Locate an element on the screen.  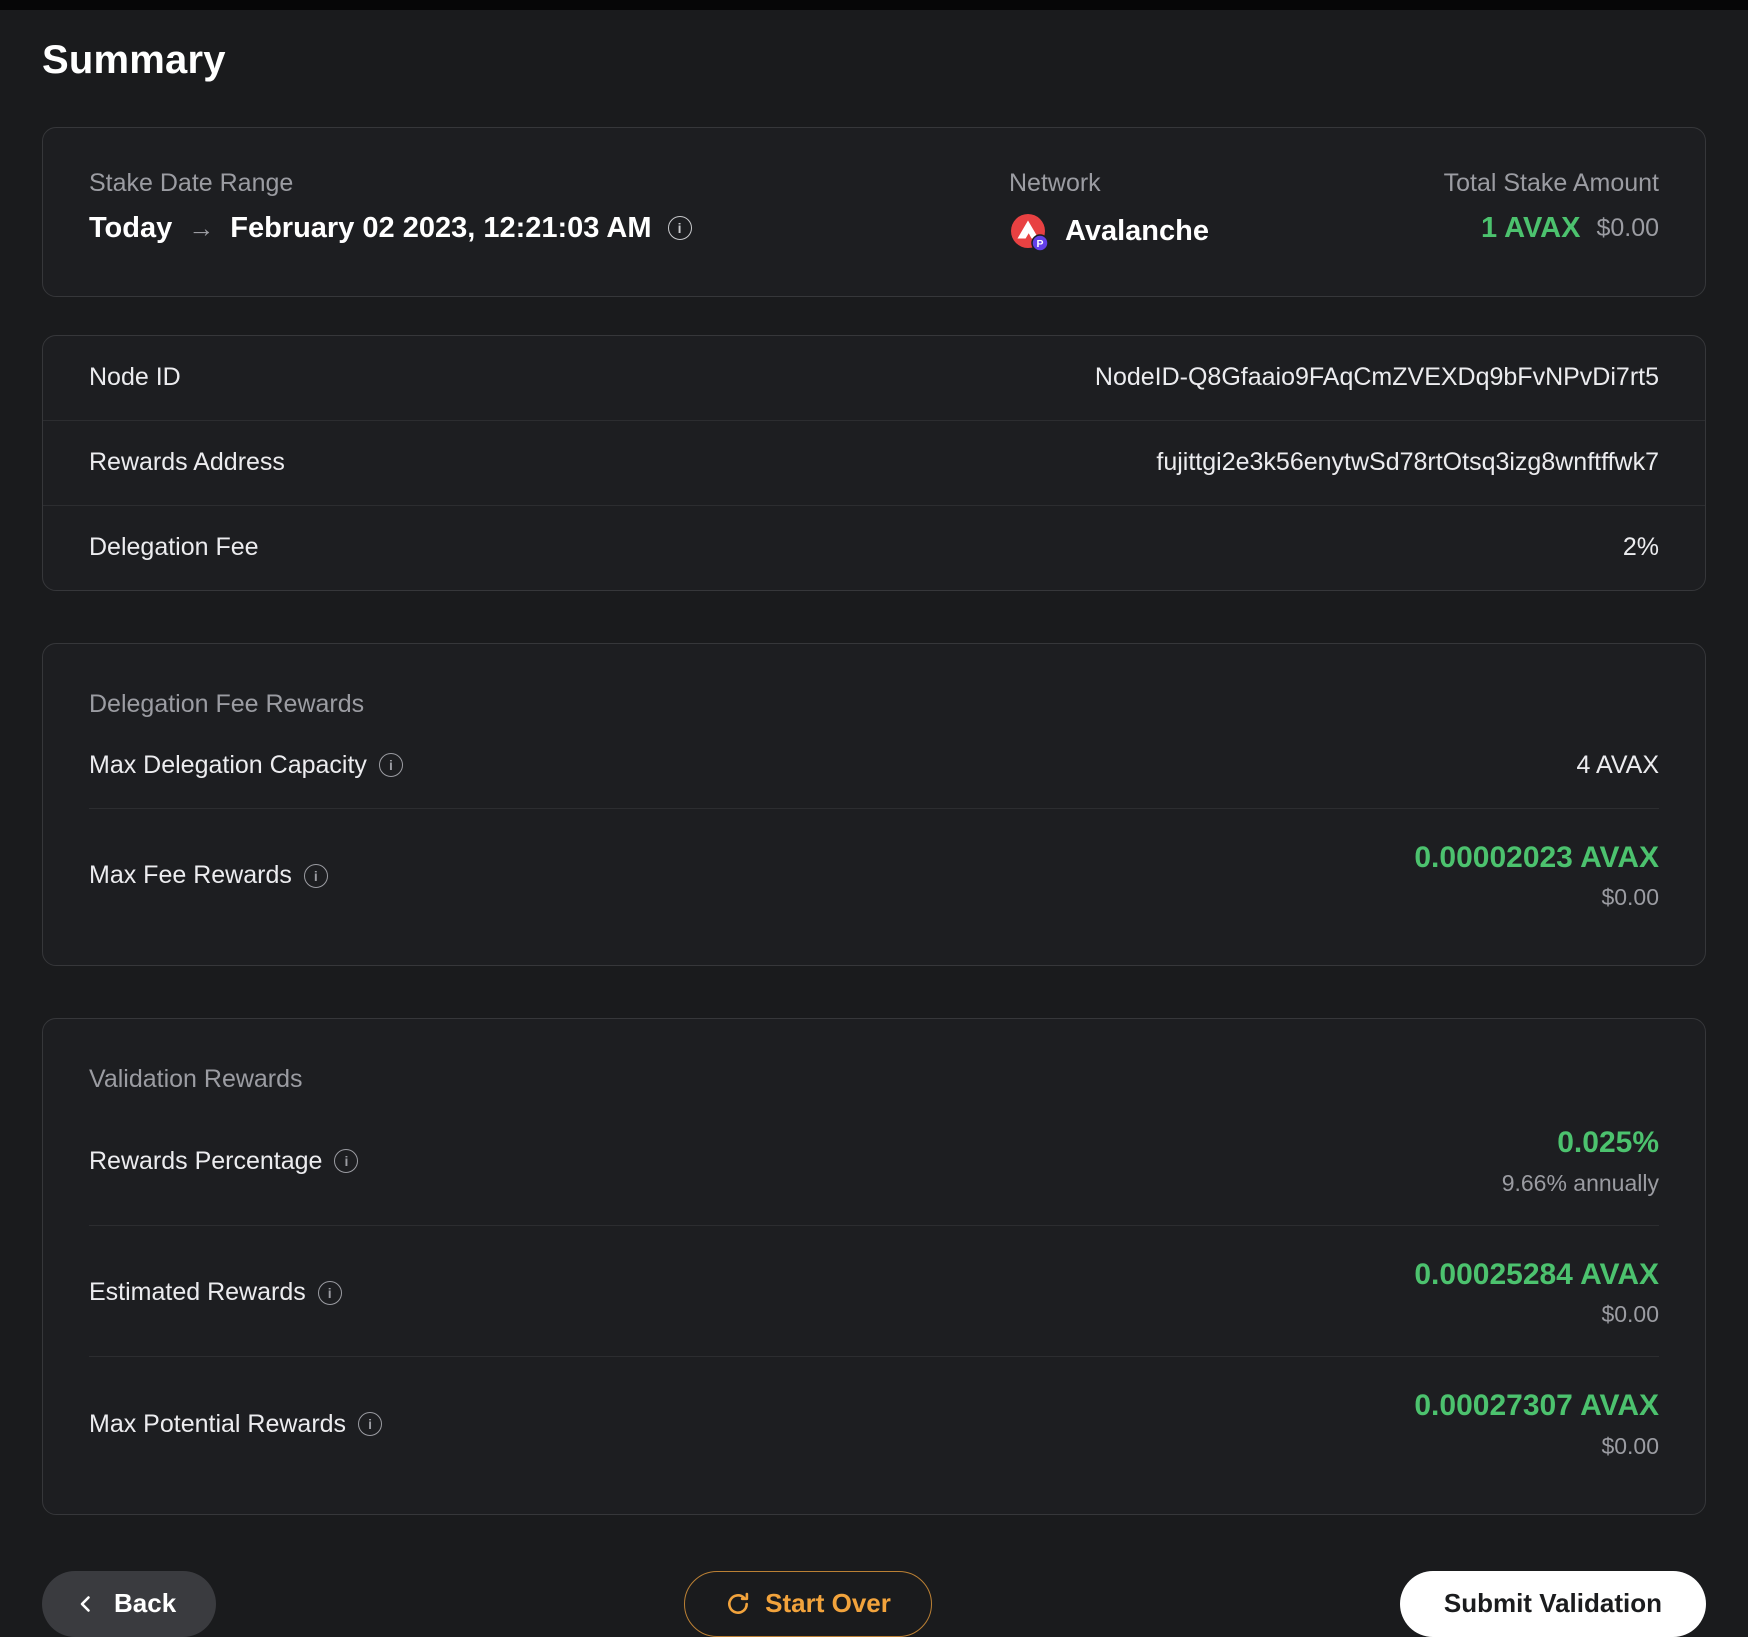
max-potential-rewards-label-wrap: Max Potential Rewards is located at coordinates (236, 1424).